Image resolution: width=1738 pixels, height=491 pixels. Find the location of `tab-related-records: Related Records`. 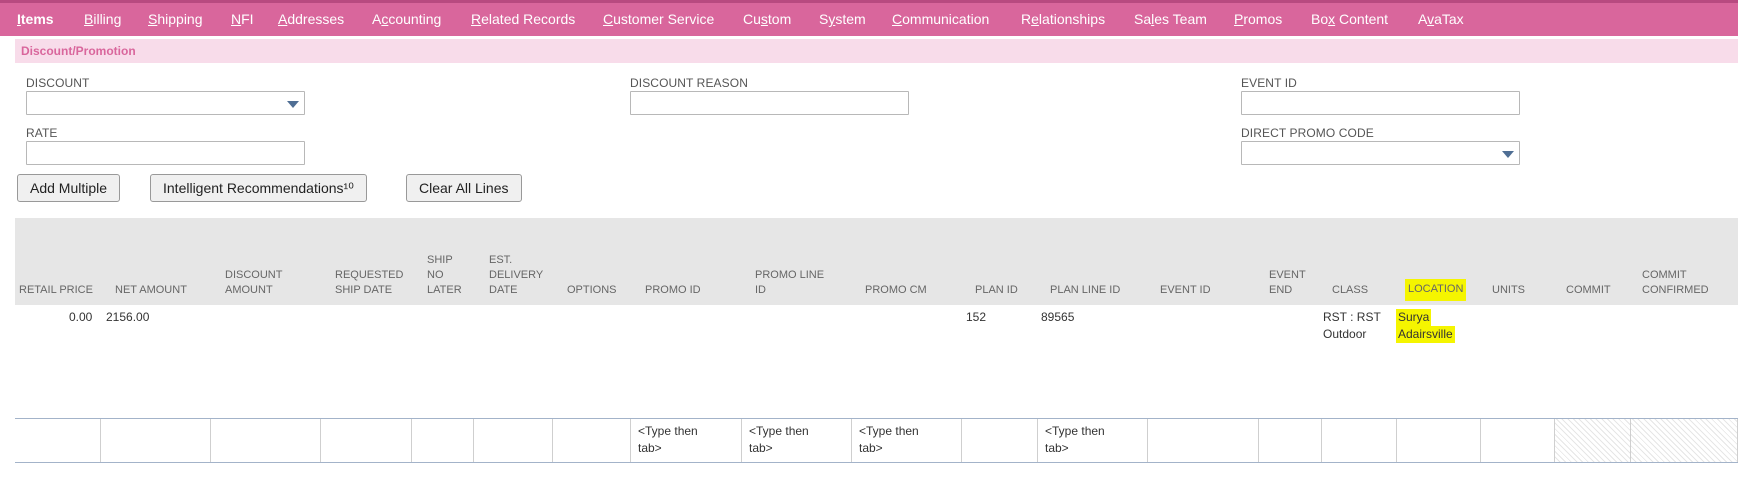

tab-related-records: Related Records is located at coordinates (523, 19).